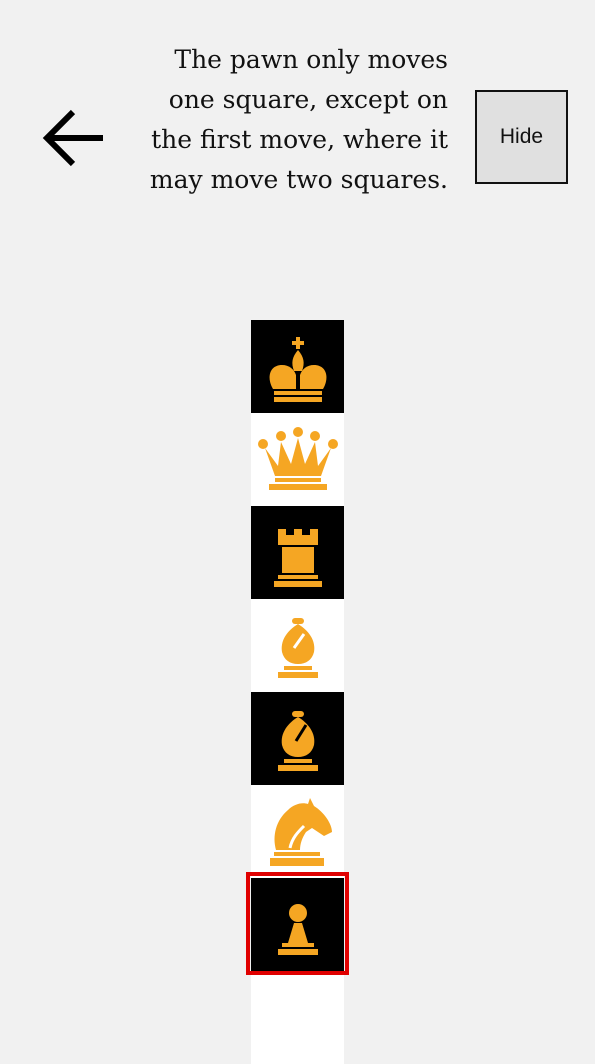 The width and height of the screenshot is (595, 1064). I want to click on knight-icon, so click(300, 831).